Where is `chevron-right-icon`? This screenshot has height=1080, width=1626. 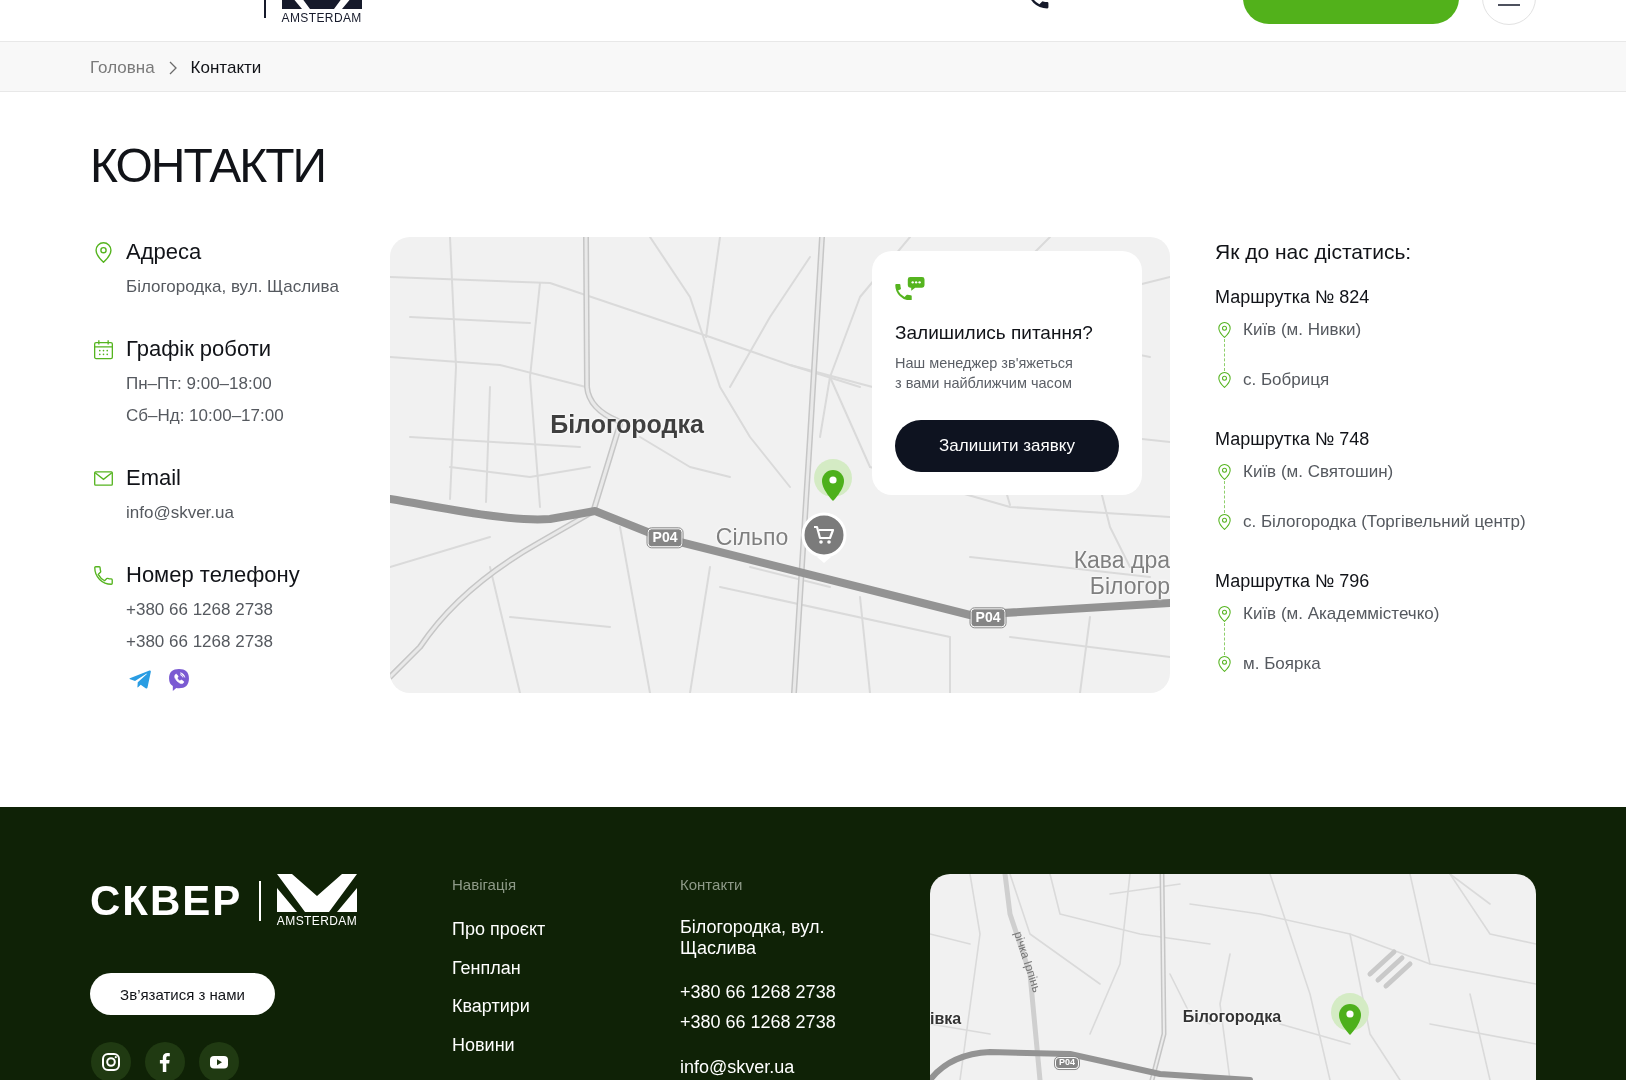
chevron-right-icon is located at coordinates (172, 68).